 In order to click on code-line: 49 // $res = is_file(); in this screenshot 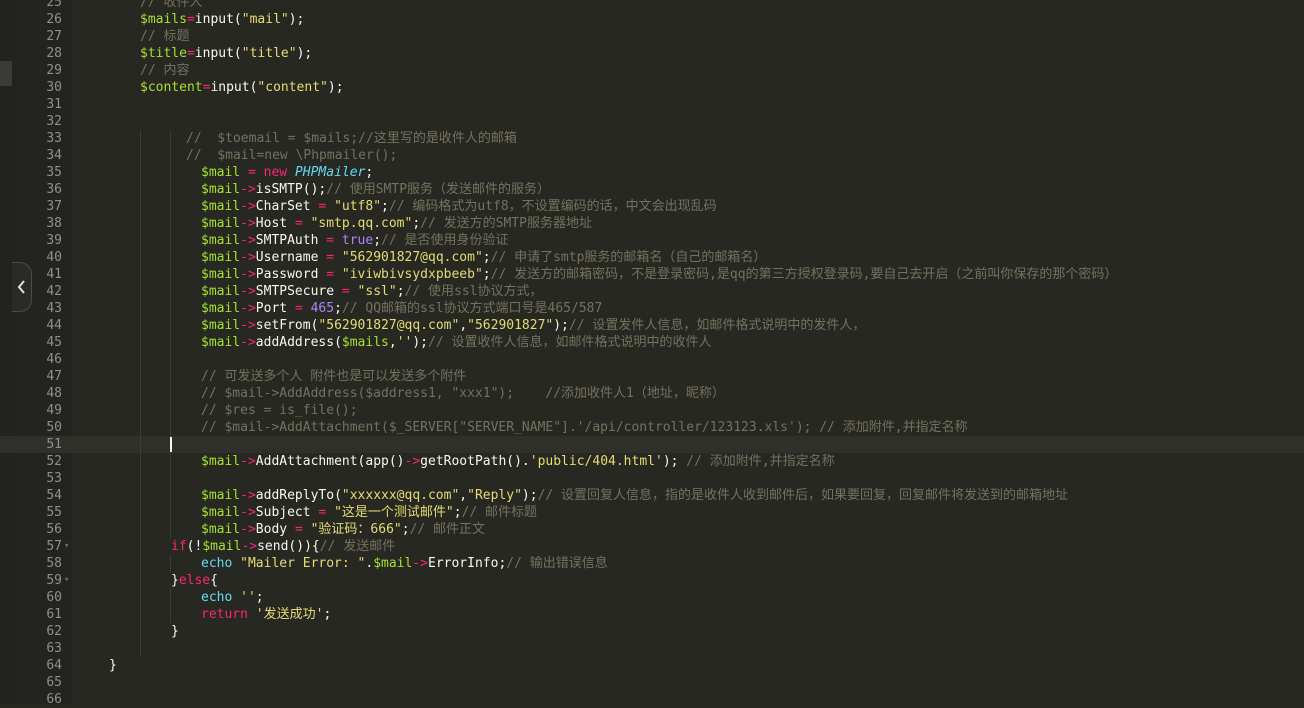, I will do `click(652, 410)`.